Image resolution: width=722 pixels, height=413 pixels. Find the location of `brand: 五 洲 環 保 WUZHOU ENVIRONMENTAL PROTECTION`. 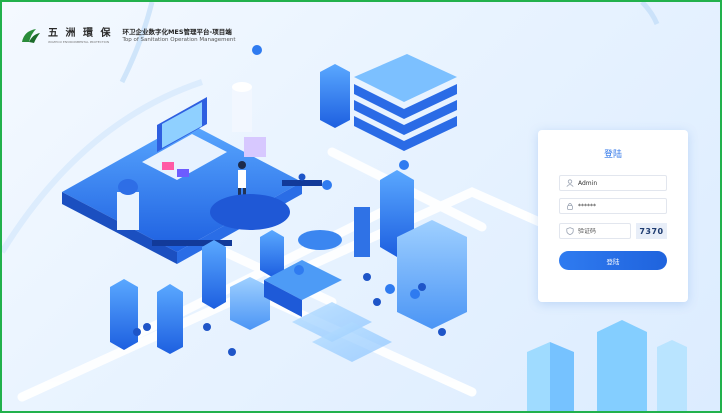

brand: 五 洲 環 保 WUZHOU ENVIRONMENTAL PROTECTION is located at coordinates (80, 35).